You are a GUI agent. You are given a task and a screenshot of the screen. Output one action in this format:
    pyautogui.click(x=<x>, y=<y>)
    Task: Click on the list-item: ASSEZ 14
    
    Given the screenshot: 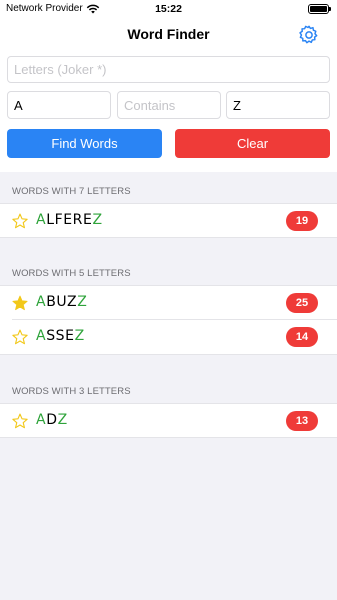 What is the action you would take?
    pyautogui.click(x=168, y=337)
    